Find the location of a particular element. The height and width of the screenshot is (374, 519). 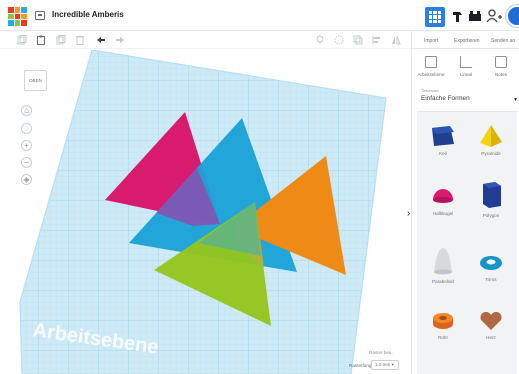

chevron-down-icon: ▾ is located at coordinates (515, 99).